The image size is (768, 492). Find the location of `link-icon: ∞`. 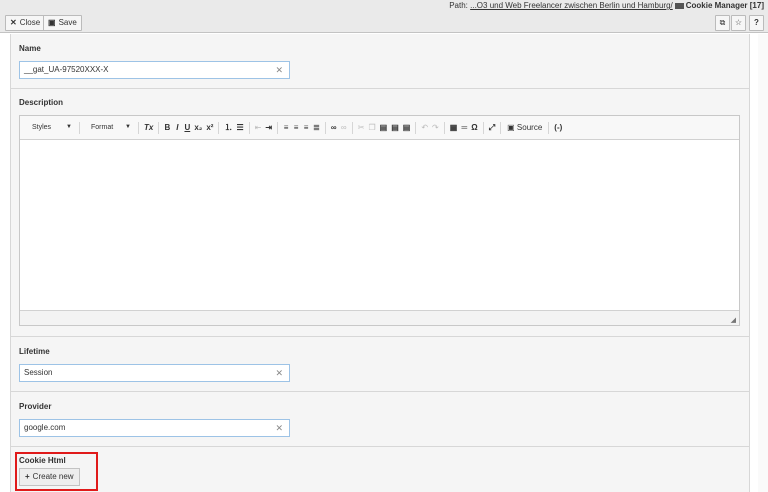

link-icon: ∞ is located at coordinates (334, 127).